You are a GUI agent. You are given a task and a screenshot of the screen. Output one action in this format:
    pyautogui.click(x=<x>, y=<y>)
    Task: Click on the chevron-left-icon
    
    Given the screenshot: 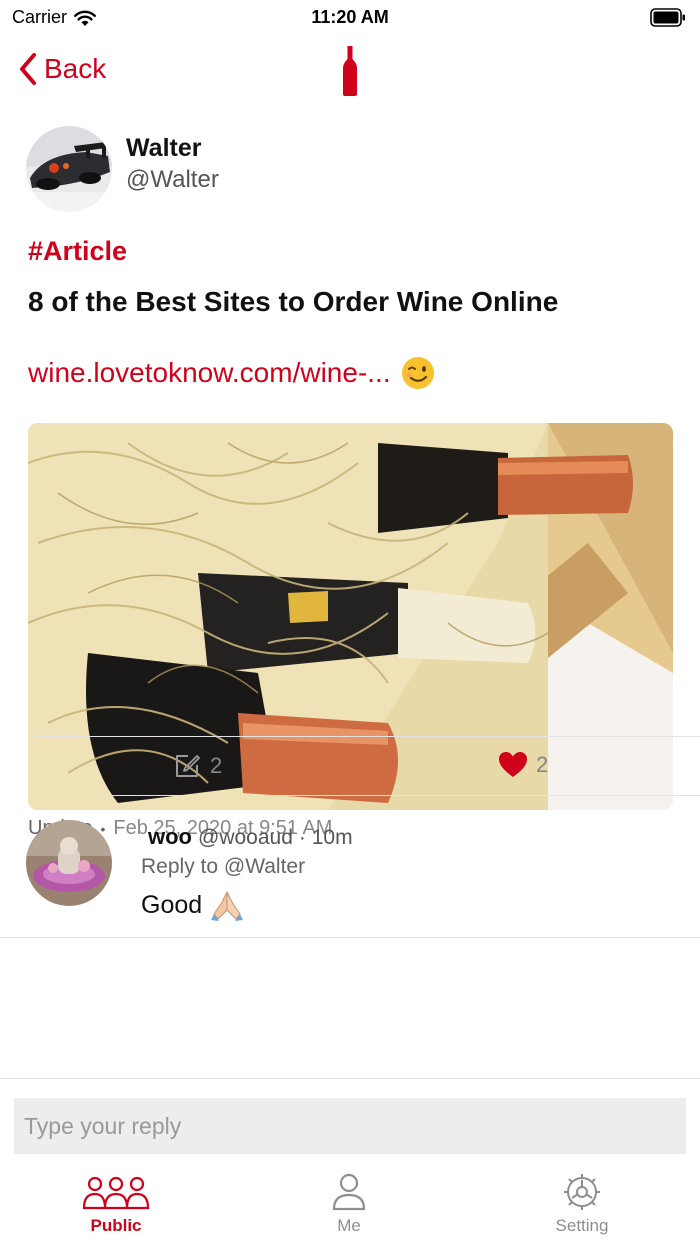 What is the action you would take?
    pyautogui.click(x=28, y=69)
    